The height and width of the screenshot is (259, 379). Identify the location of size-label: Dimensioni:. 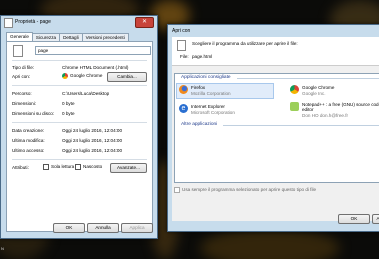
(24, 103).